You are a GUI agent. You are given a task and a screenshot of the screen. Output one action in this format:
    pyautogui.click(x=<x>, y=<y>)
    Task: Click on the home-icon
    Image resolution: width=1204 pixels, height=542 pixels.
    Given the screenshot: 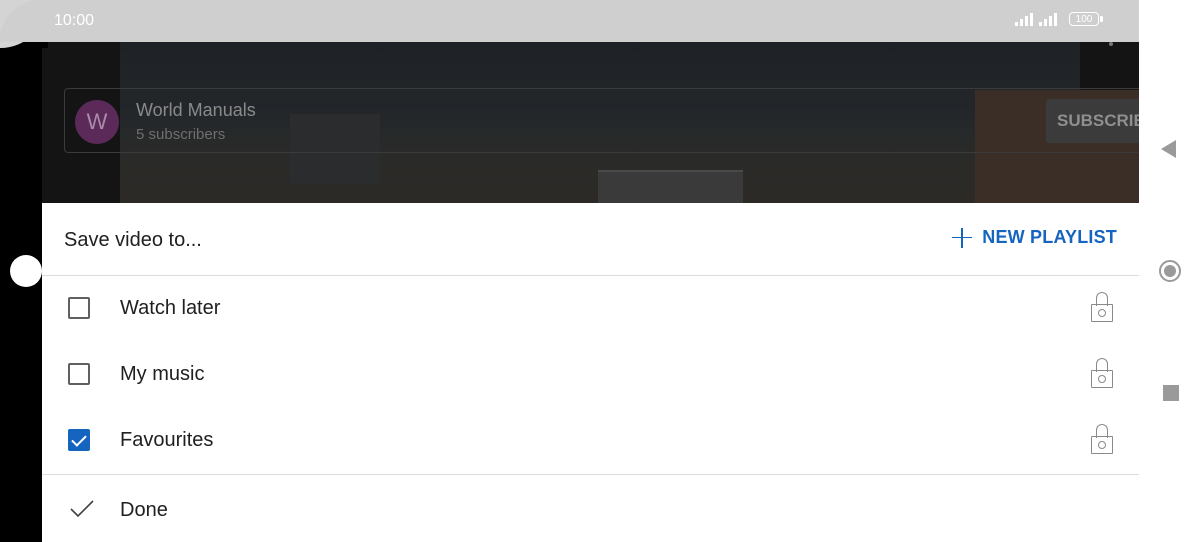 What is the action you would take?
    pyautogui.click(x=1170, y=271)
    